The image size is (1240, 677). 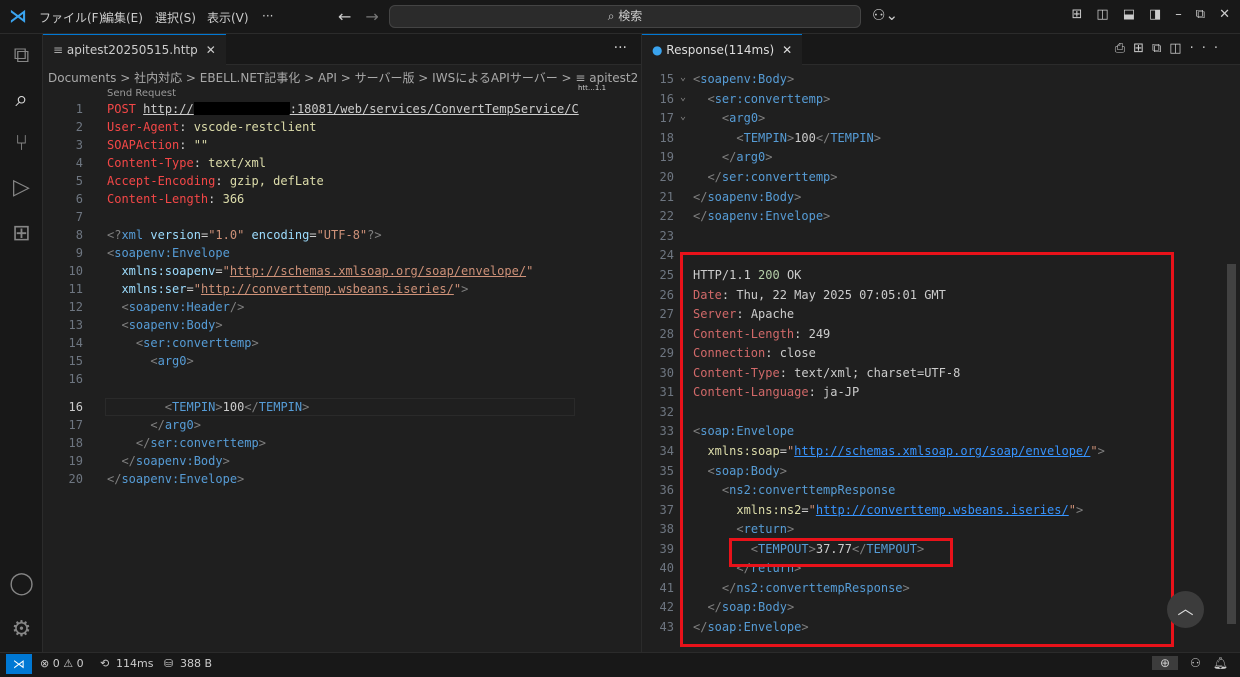 I want to click on copilot-status-icon: ⚇, so click(x=1195, y=663).